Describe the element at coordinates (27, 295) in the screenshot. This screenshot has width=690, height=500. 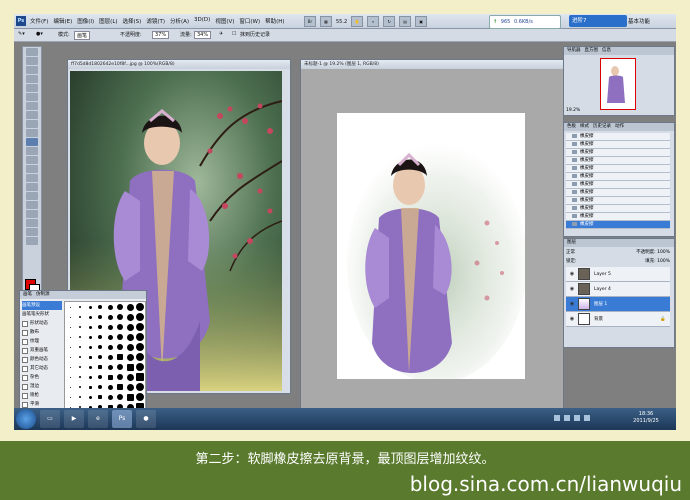
I see `tab-brush: 画笔` at that location.